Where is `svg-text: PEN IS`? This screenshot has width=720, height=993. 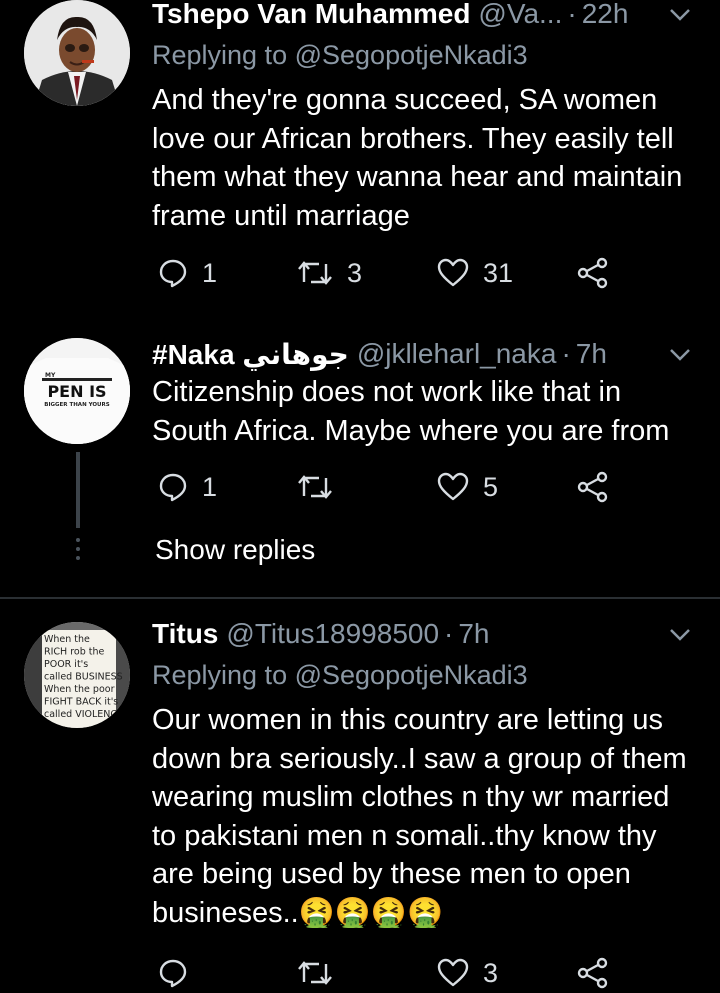
svg-text: PEN IS is located at coordinates (76, 391).